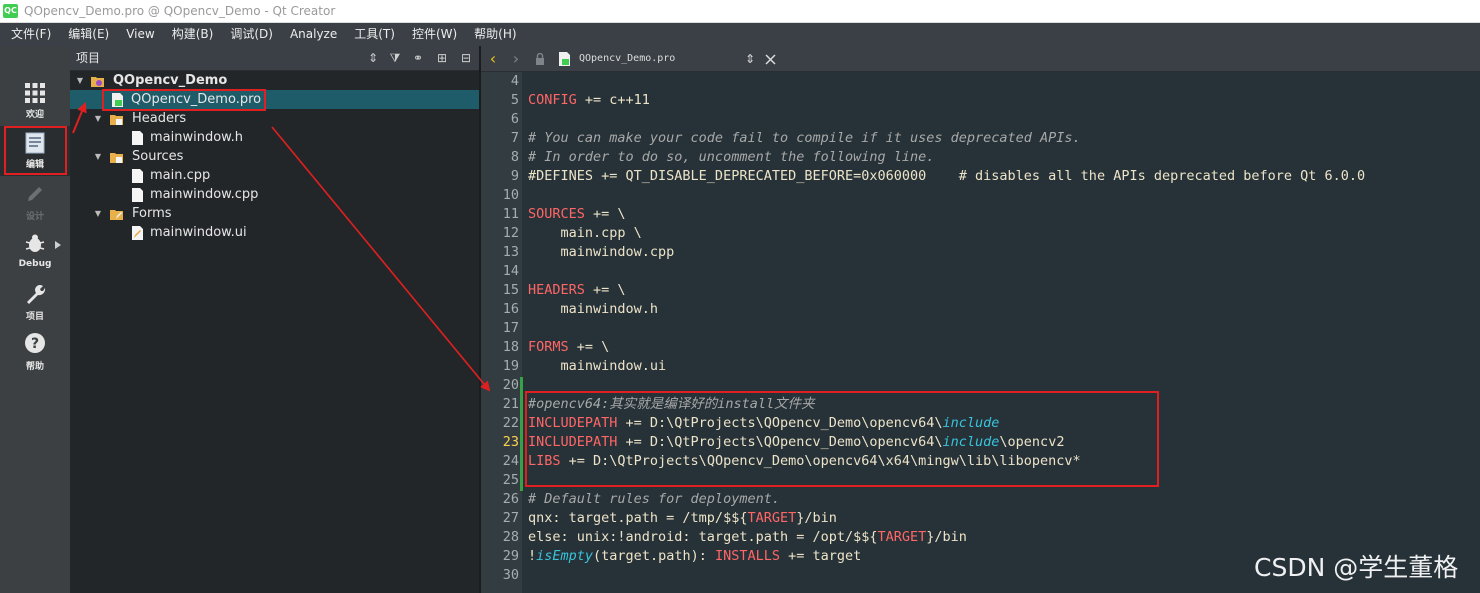  I want to click on watermark: CSDN @学生董格, so click(1356, 567).